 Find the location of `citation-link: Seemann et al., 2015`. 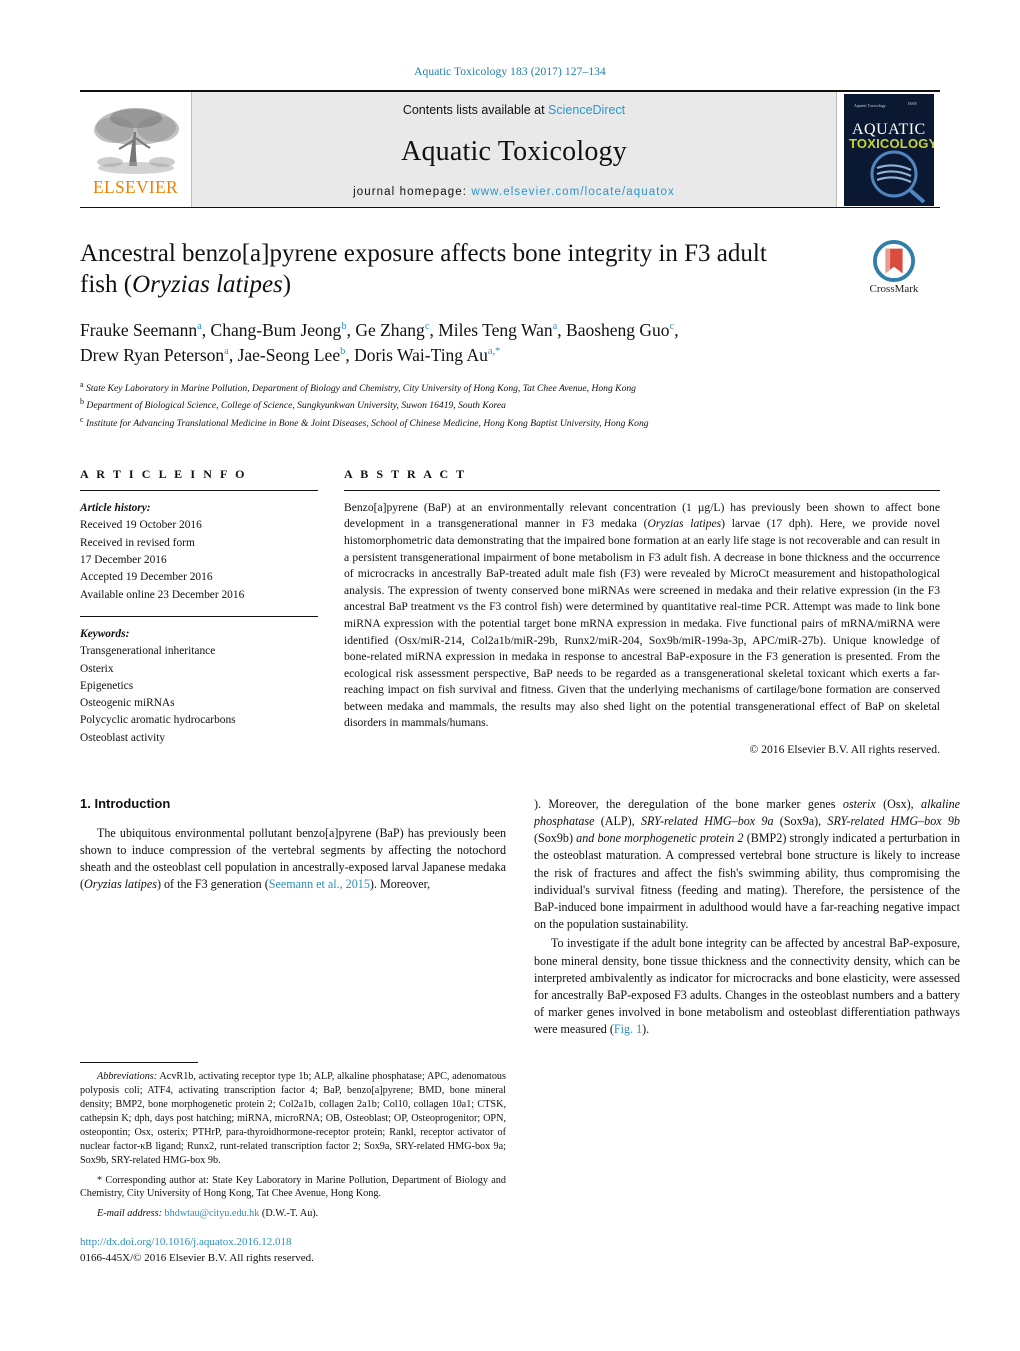

citation-link: Seemann et al., 2015 is located at coordinates (319, 884).